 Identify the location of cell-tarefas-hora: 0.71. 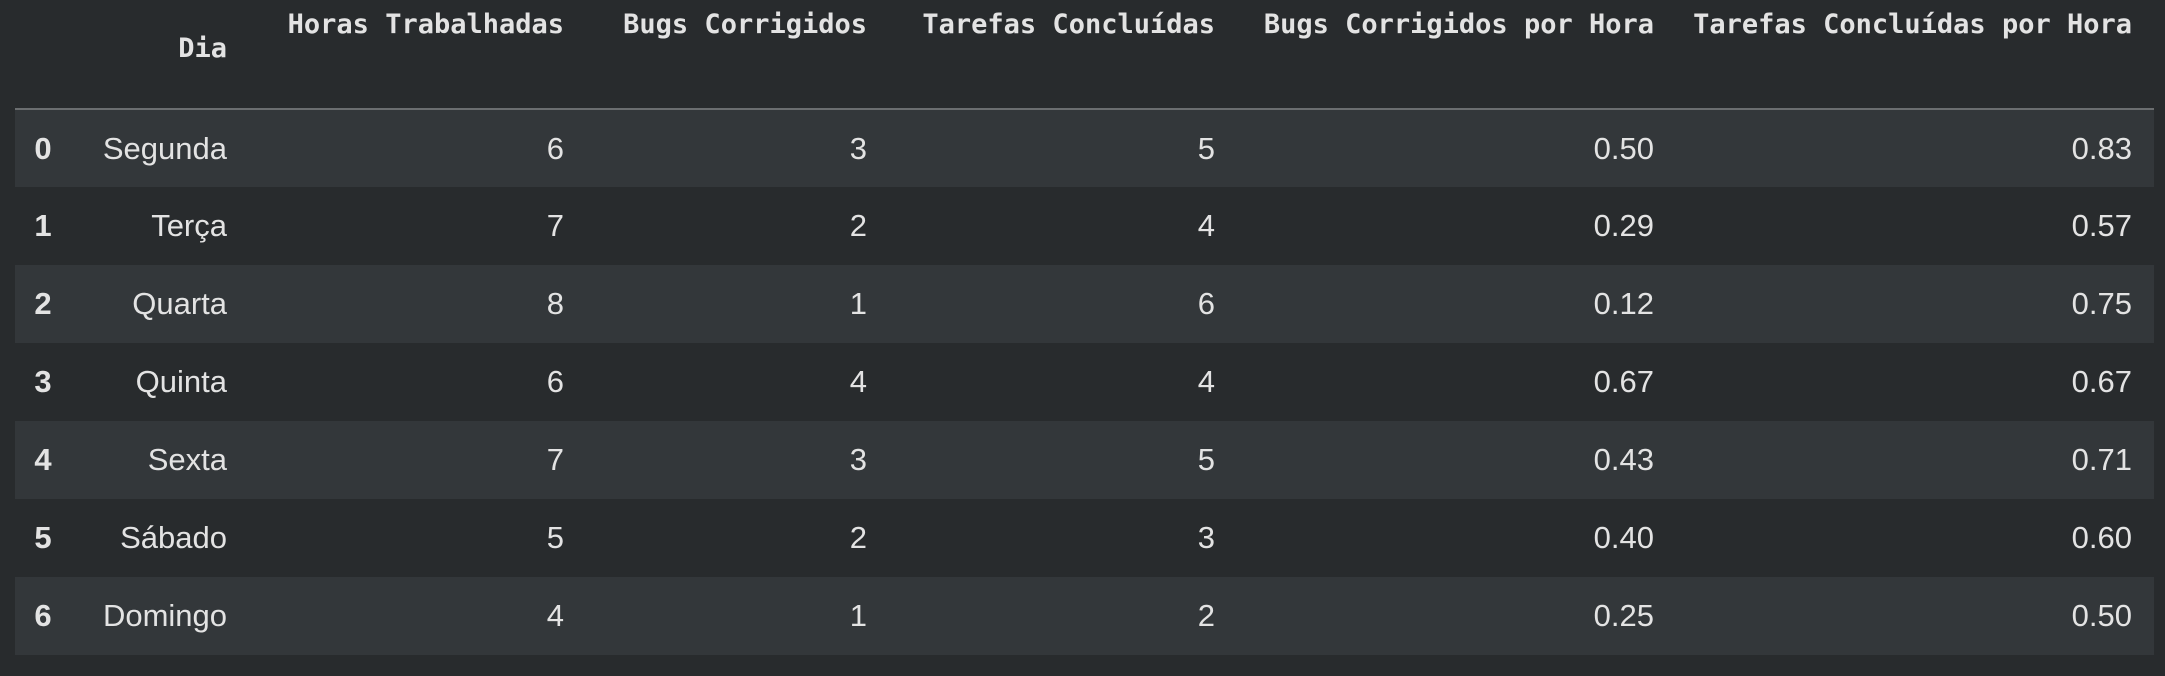
(2101, 459).